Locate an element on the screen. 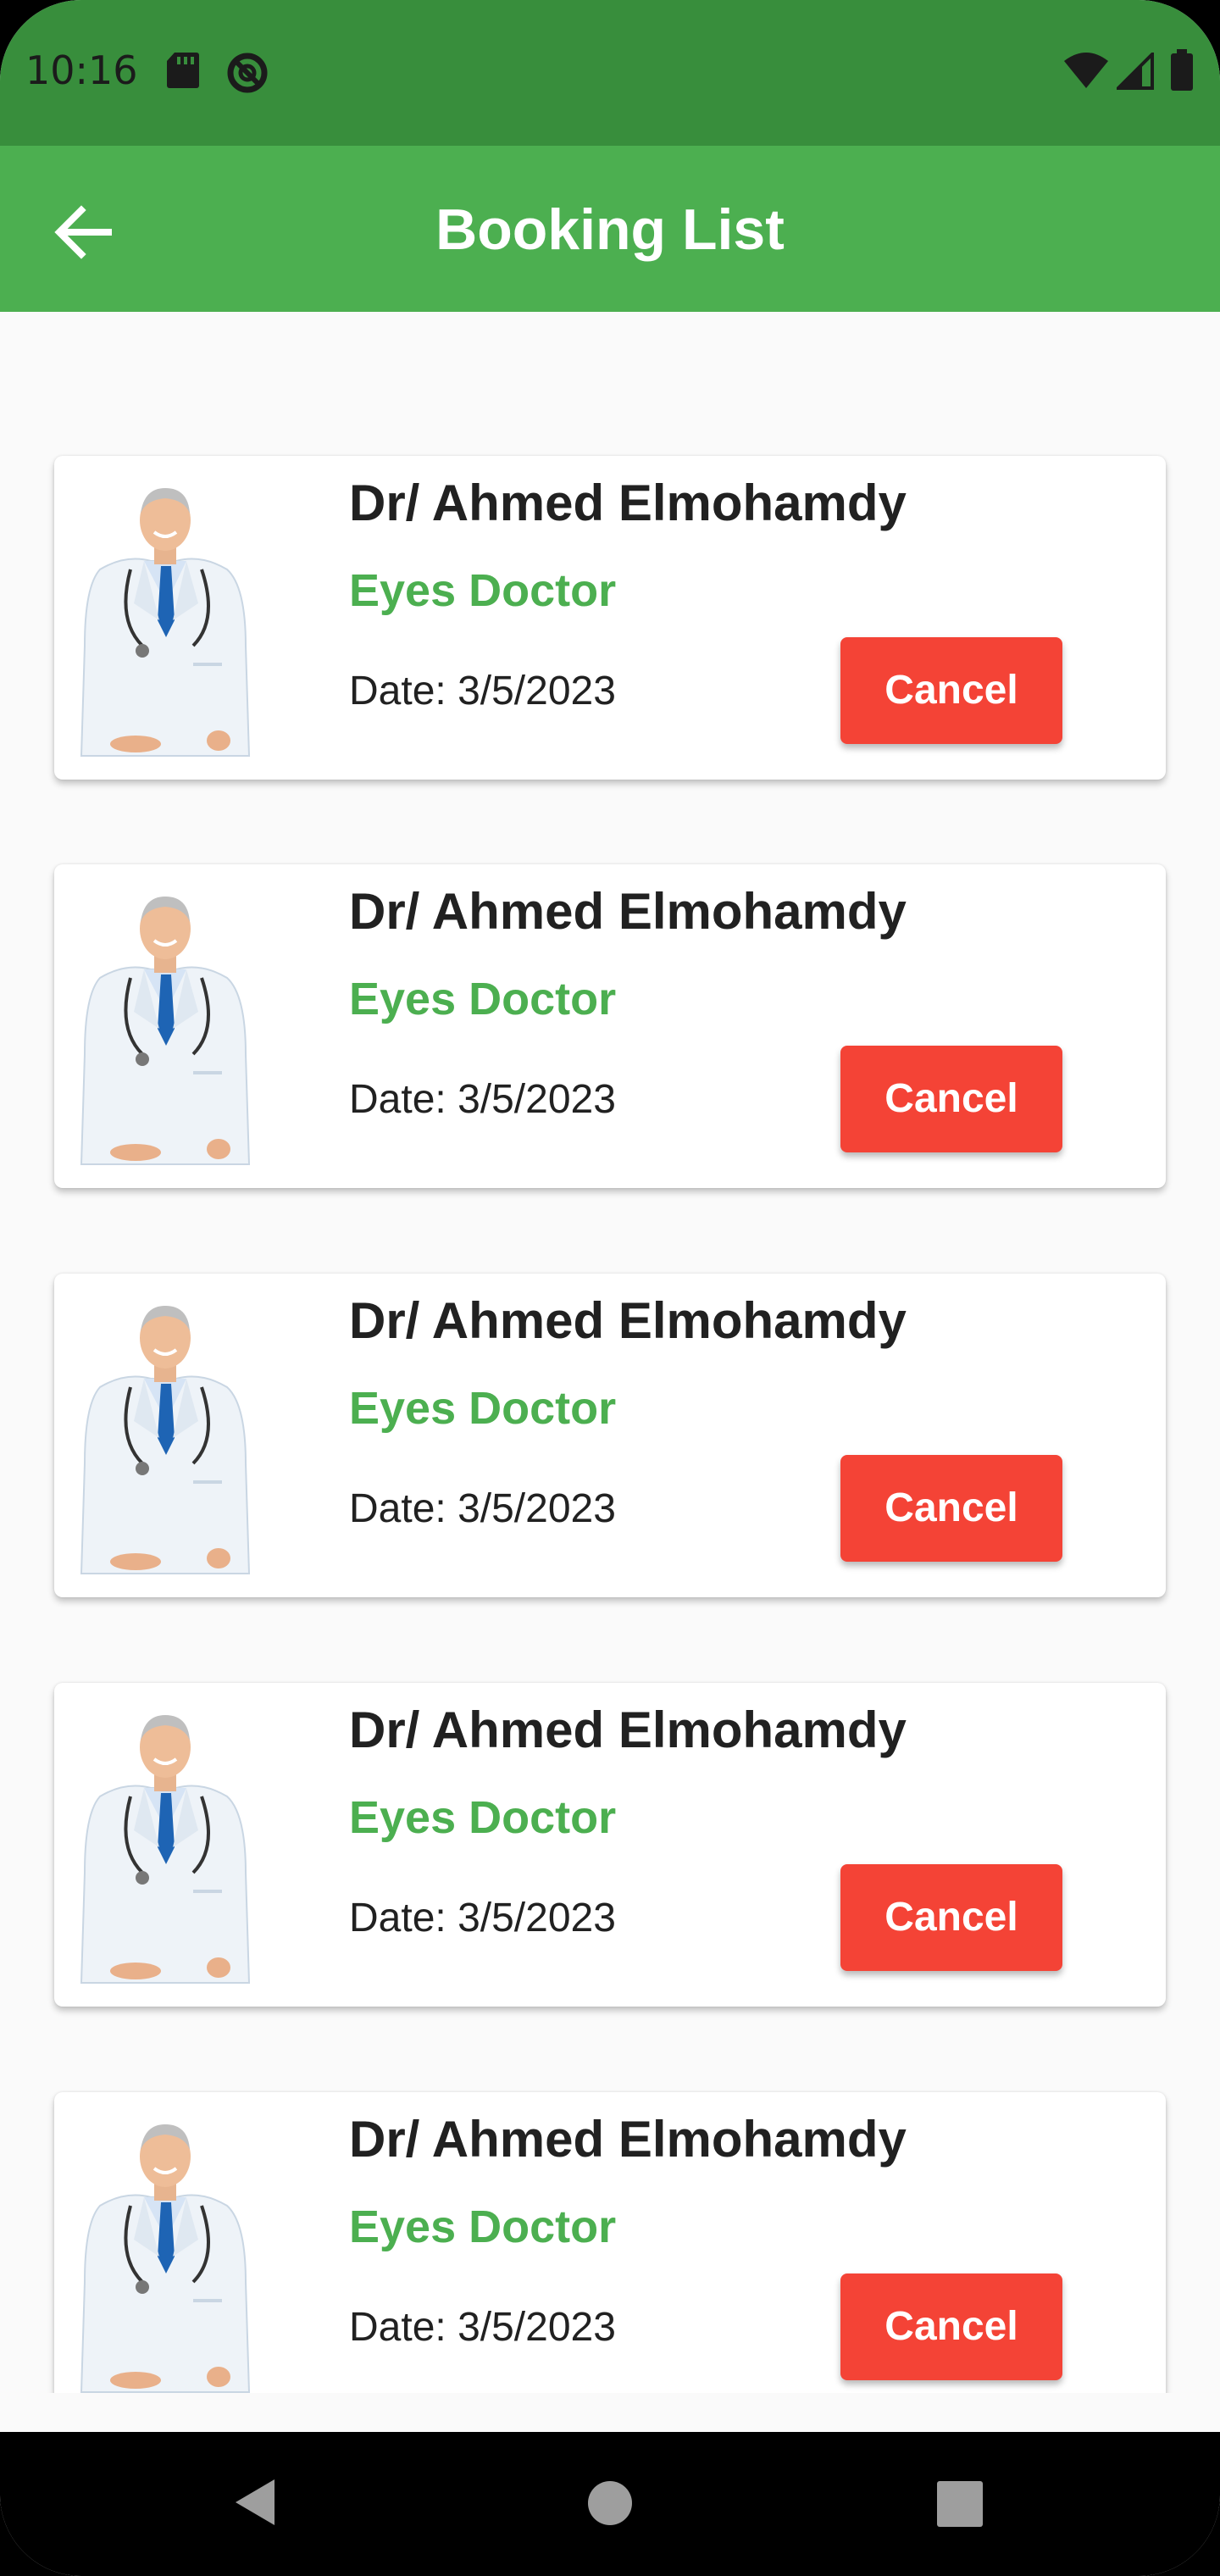 Image resolution: width=1220 pixels, height=2576 pixels. status-bar: 10:16 is located at coordinates (610, 73).